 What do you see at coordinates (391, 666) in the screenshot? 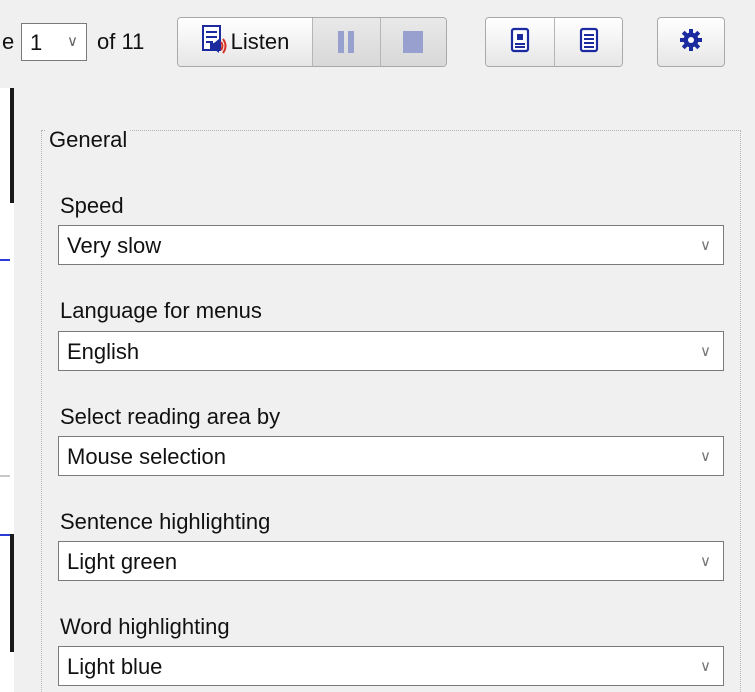
I see `word-highlight-dropdown: Light blue ∨` at bounding box center [391, 666].